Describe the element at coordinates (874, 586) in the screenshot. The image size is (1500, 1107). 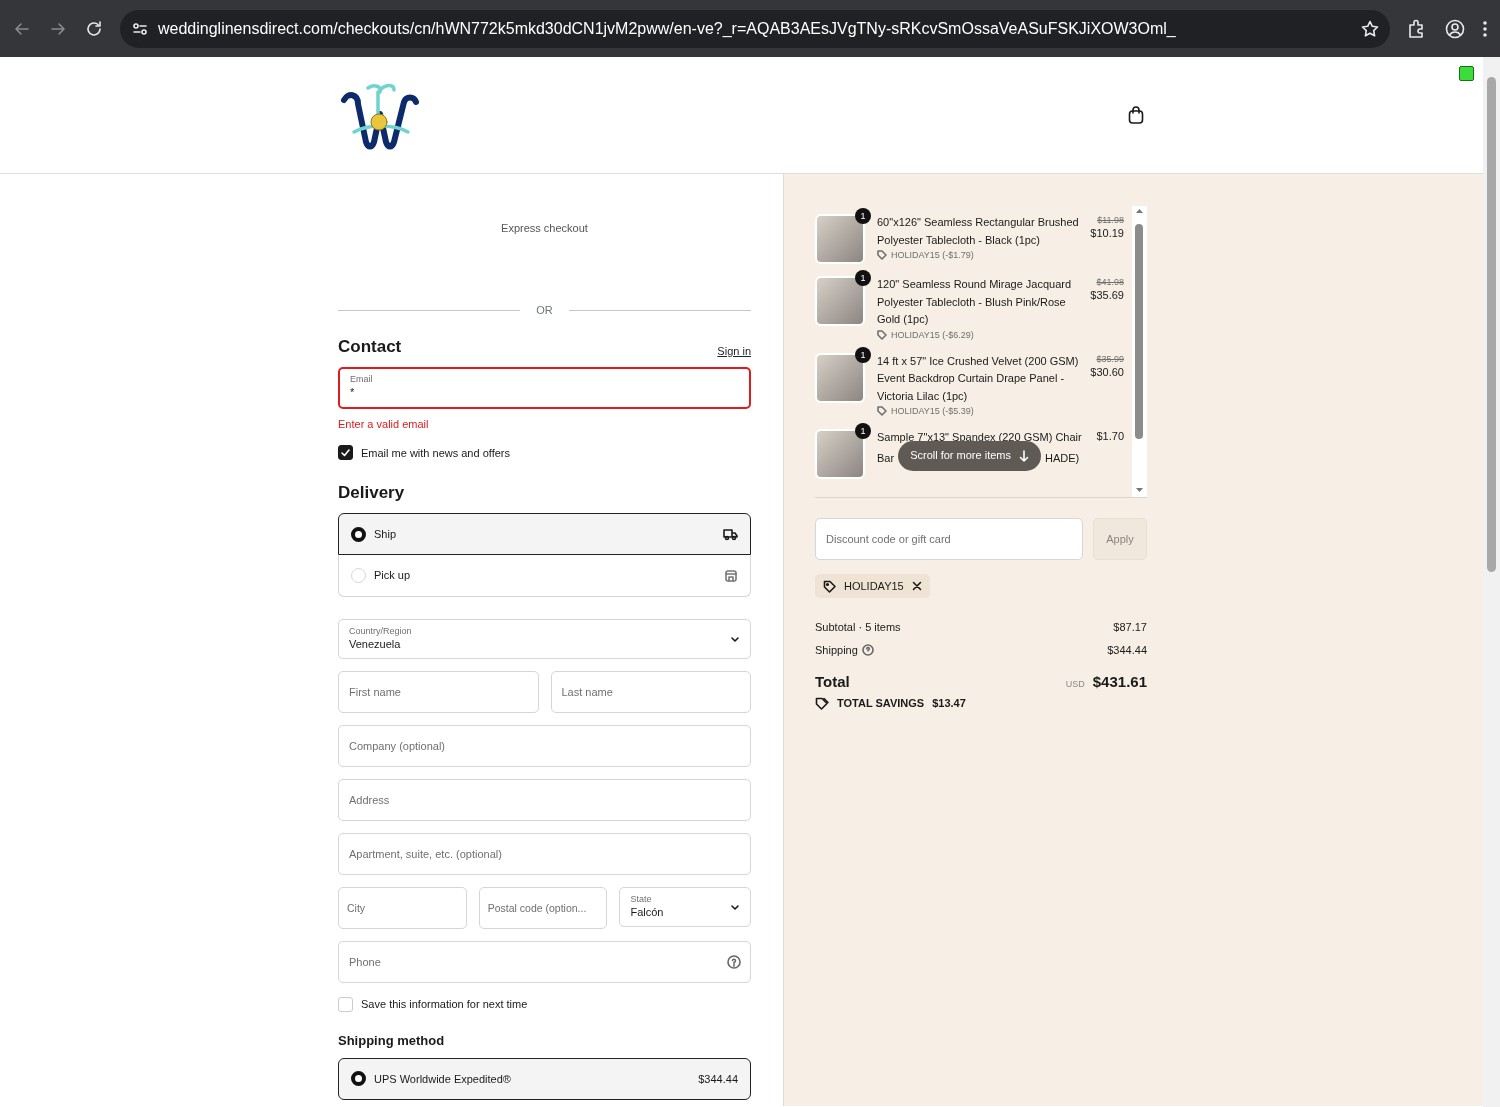
I see `discount-code: HOLIDAY15` at that location.